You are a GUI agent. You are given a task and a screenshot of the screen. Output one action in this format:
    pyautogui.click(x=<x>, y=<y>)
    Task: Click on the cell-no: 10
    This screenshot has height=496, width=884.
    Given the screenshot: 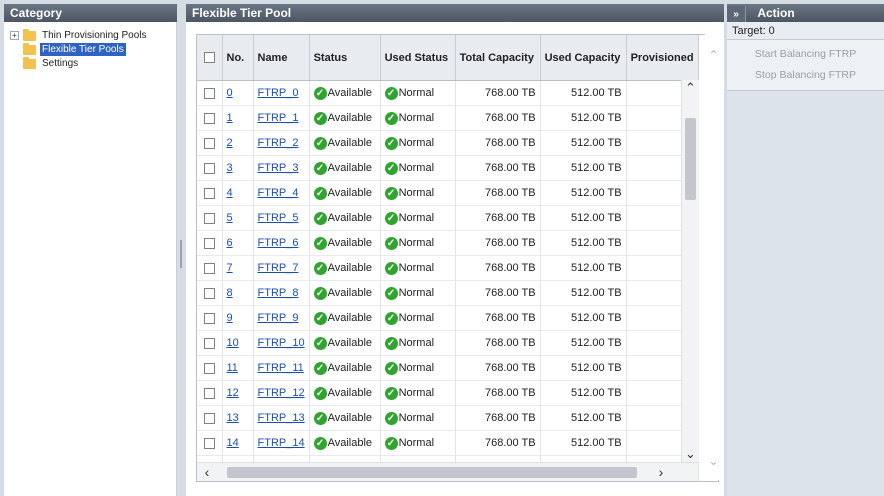 What is the action you would take?
    pyautogui.click(x=238, y=343)
    